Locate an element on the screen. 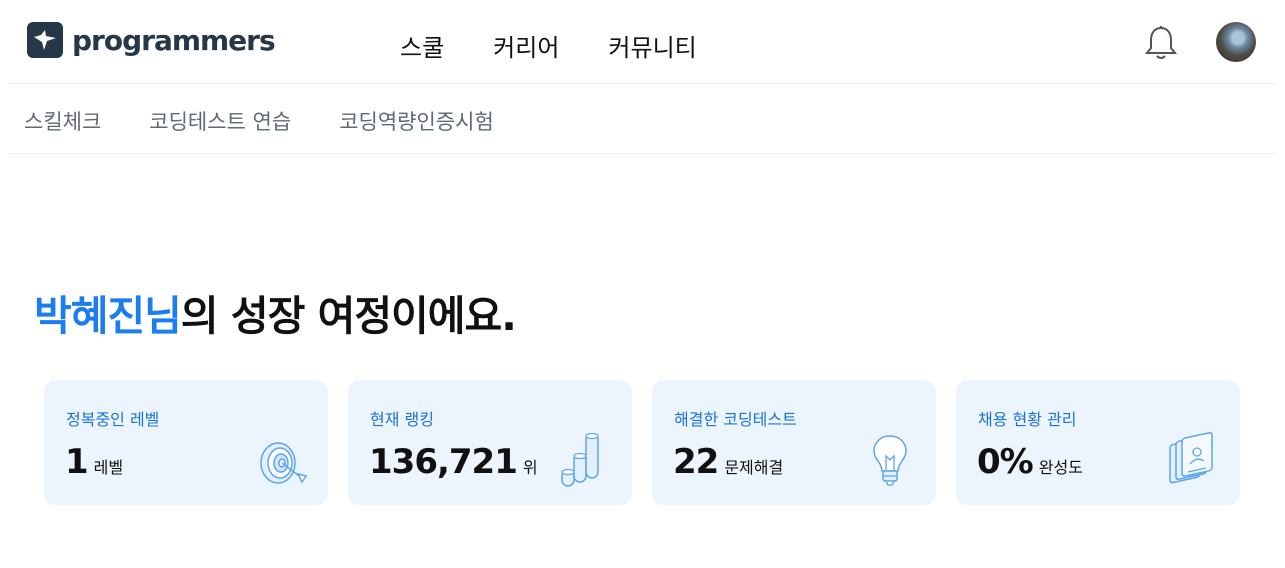 The image size is (1285, 568). bell-icon is located at coordinates (1161, 43).